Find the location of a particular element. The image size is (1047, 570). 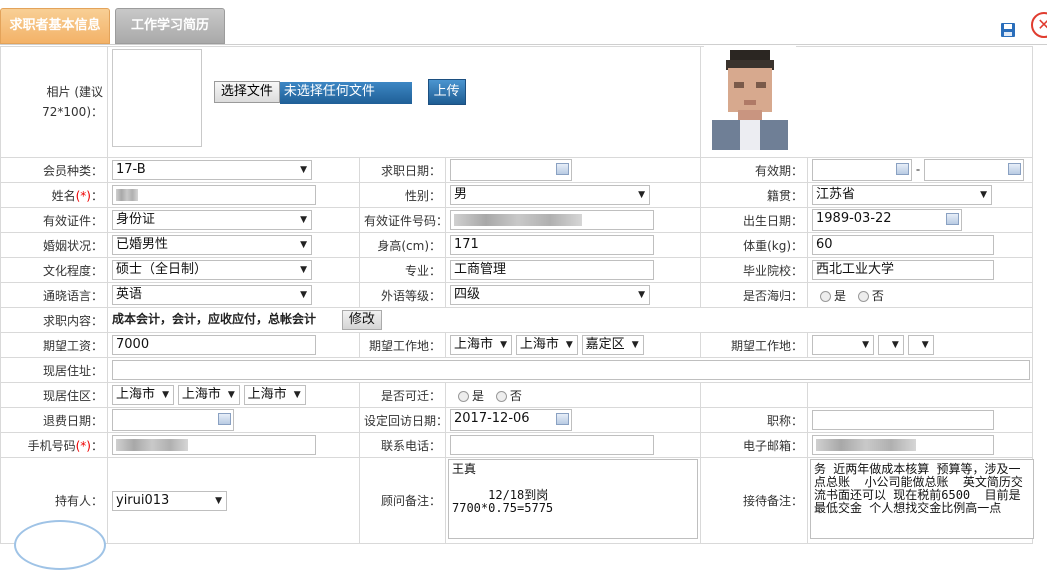

height-label: 身高(cm)： is located at coordinates (402, 245).